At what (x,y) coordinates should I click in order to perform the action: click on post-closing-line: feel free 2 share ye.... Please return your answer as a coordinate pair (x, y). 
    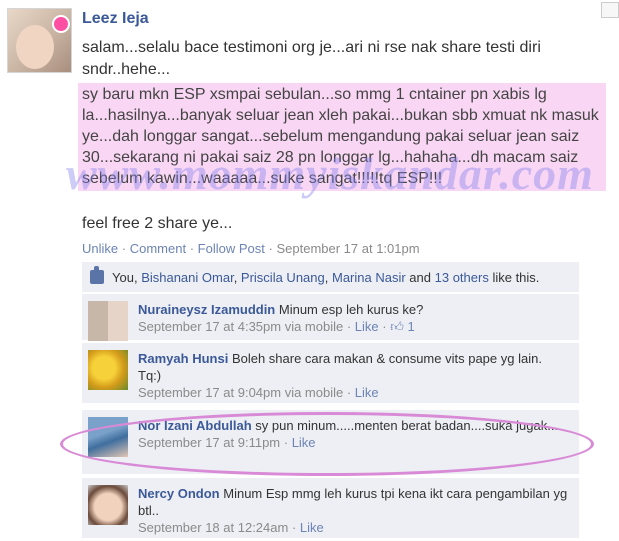
    Looking at the image, I should click on (157, 223).